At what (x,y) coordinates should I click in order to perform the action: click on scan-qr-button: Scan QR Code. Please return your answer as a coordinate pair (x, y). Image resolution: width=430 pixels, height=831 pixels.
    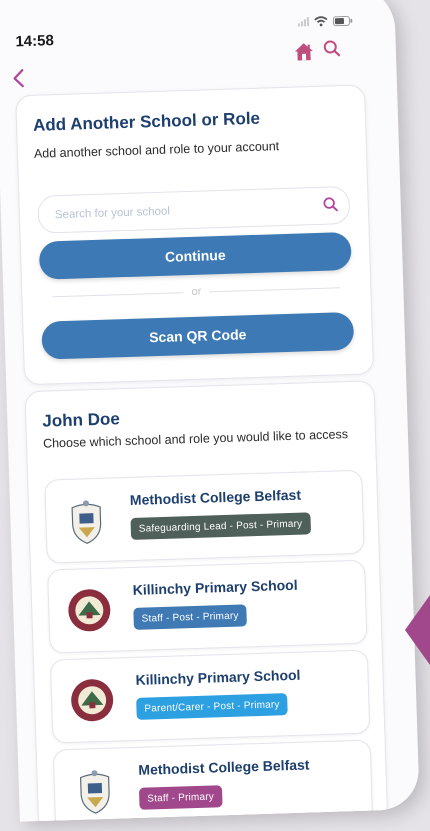
    Looking at the image, I should click on (198, 335).